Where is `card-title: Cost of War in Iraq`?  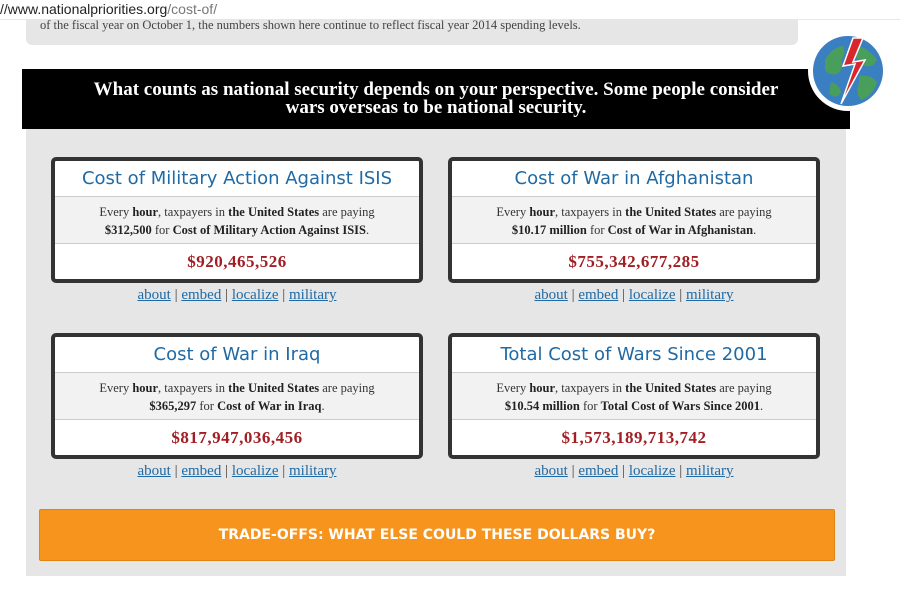 card-title: Cost of War in Iraq is located at coordinates (237, 355).